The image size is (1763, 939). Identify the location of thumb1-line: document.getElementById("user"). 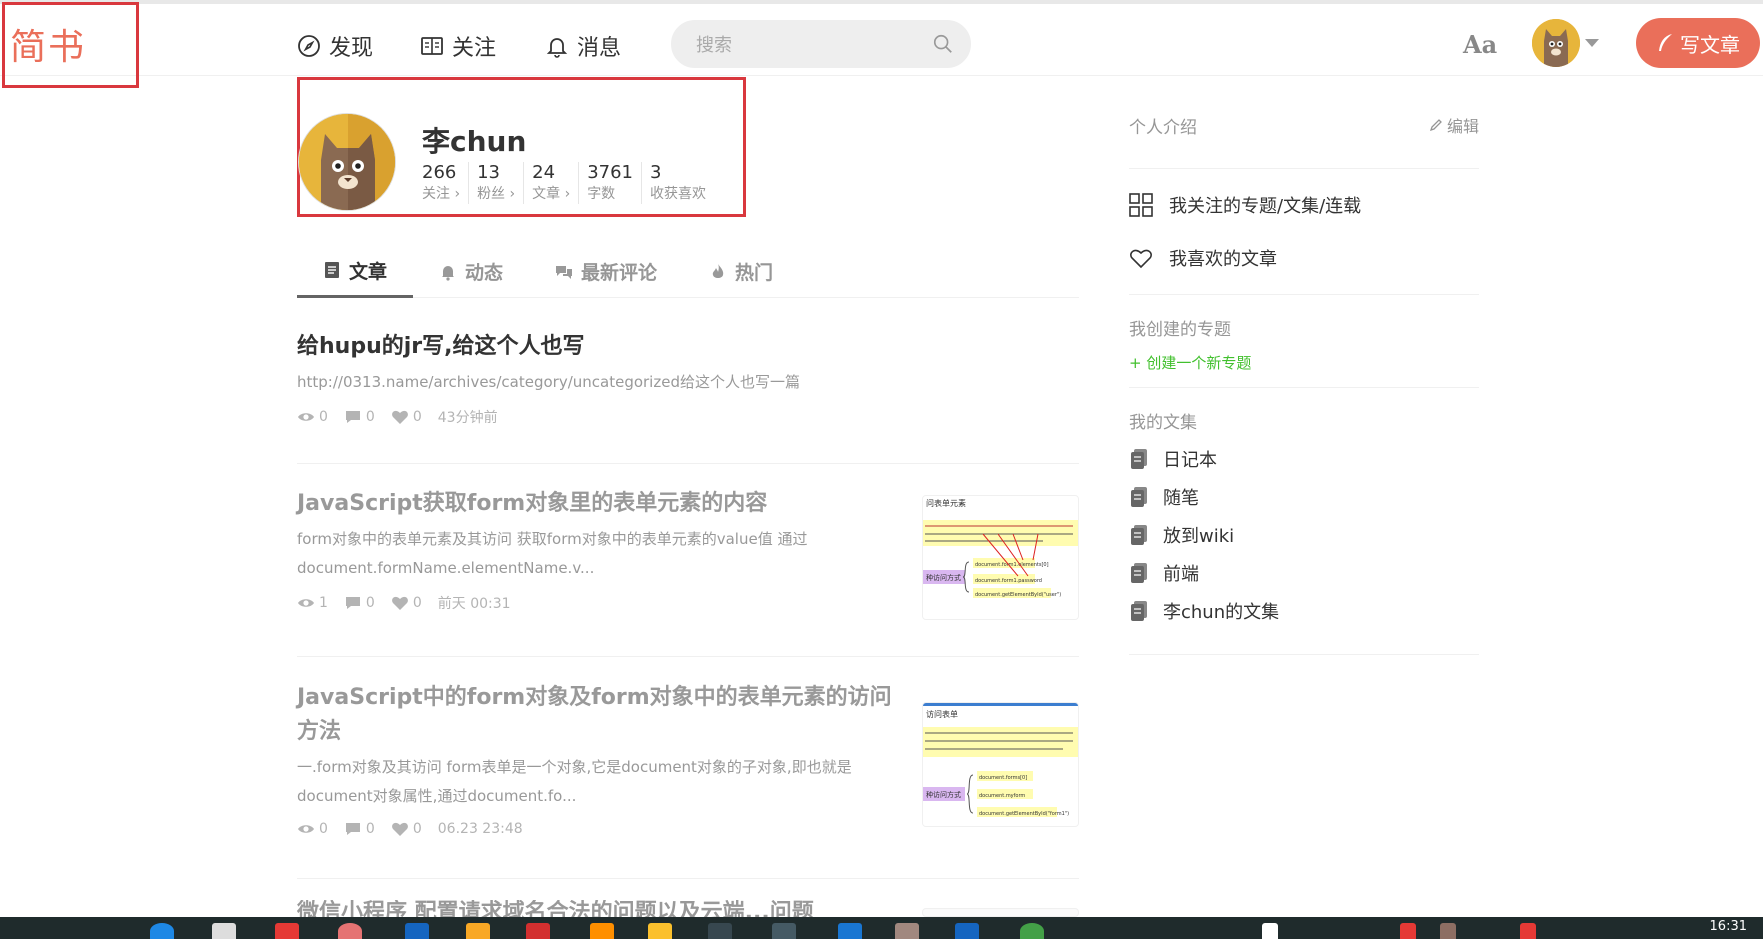
(1018, 595).